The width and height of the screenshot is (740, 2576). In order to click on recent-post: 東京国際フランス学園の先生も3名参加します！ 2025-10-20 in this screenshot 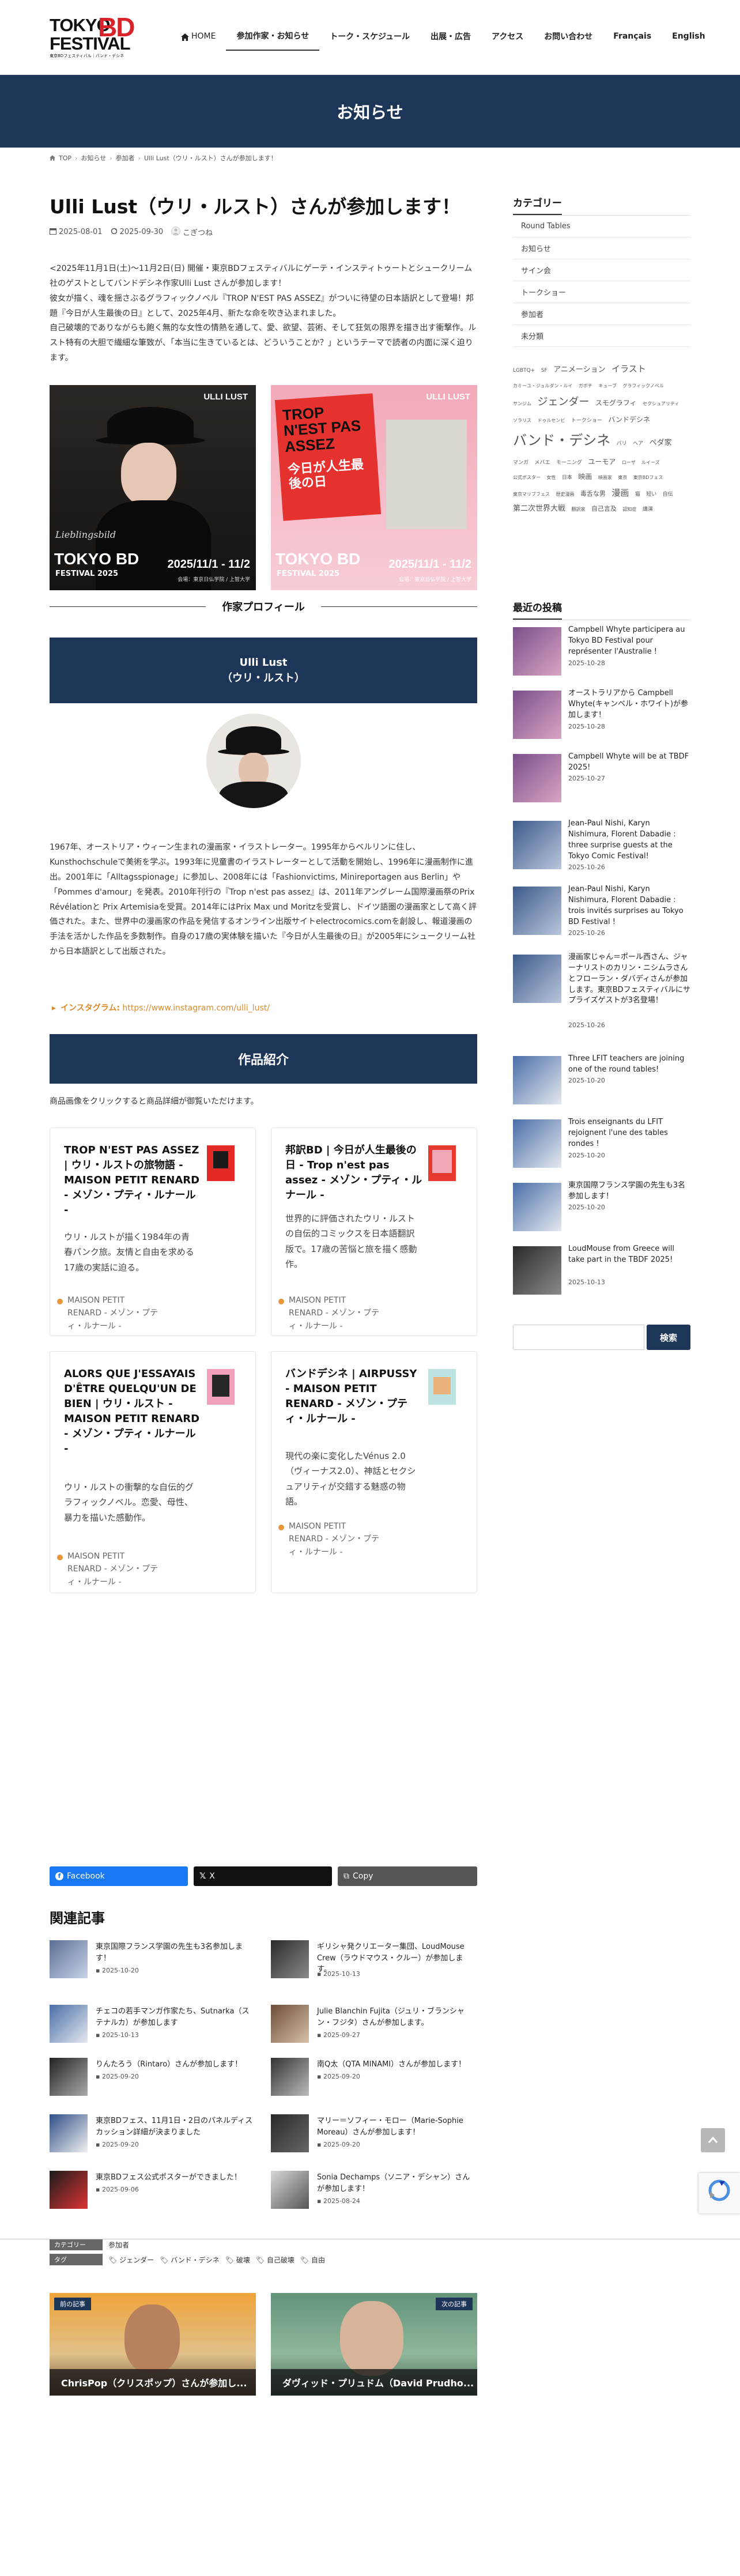, I will do `click(601, 1208)`.